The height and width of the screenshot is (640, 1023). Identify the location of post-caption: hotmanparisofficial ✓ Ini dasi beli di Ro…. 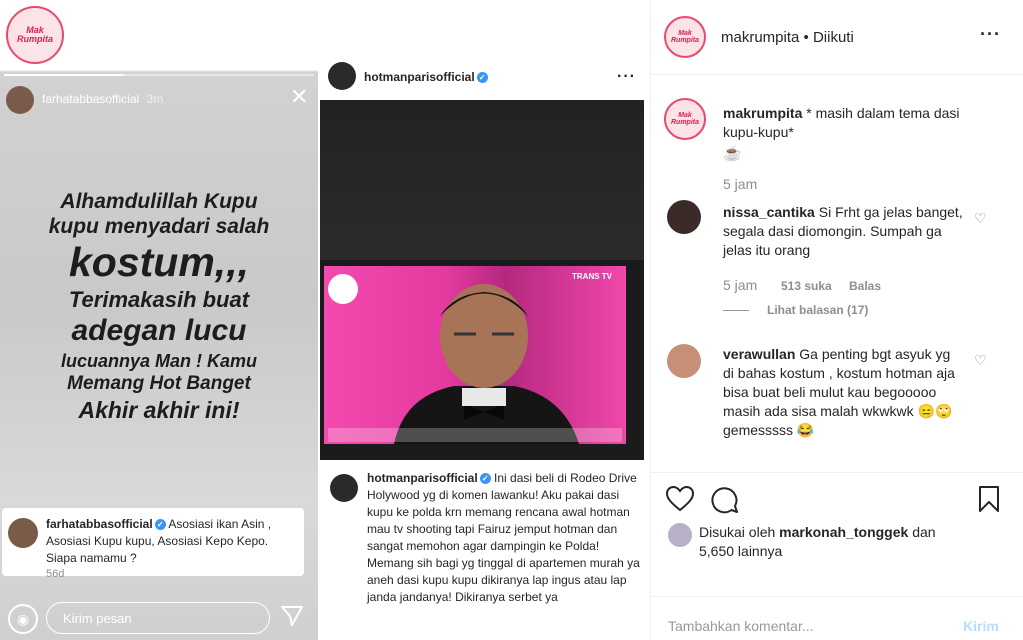
(503, 537).